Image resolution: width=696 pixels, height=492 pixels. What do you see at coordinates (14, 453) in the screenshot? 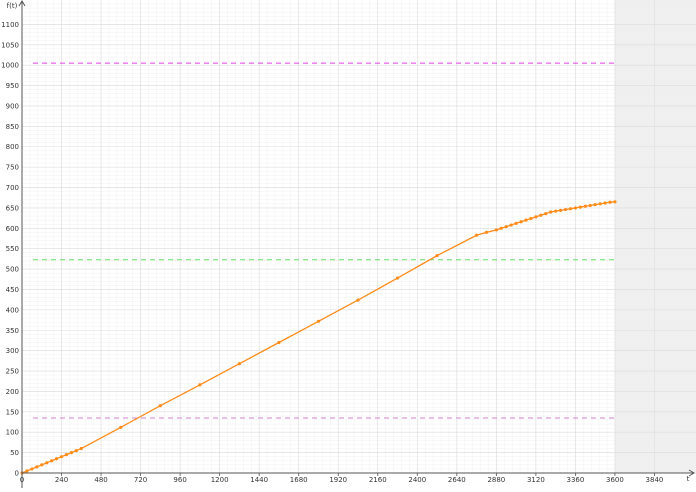
I see `y-tick-label: 50` at bounding box center [14, 453].